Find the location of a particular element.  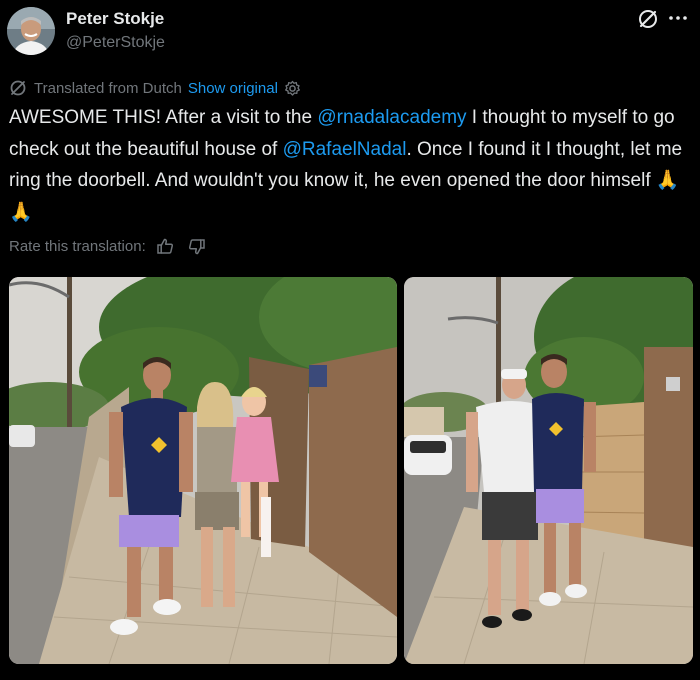

tweet-text-part: AWESOME THIS! After a visit to the is located at coordinates (163, 117).